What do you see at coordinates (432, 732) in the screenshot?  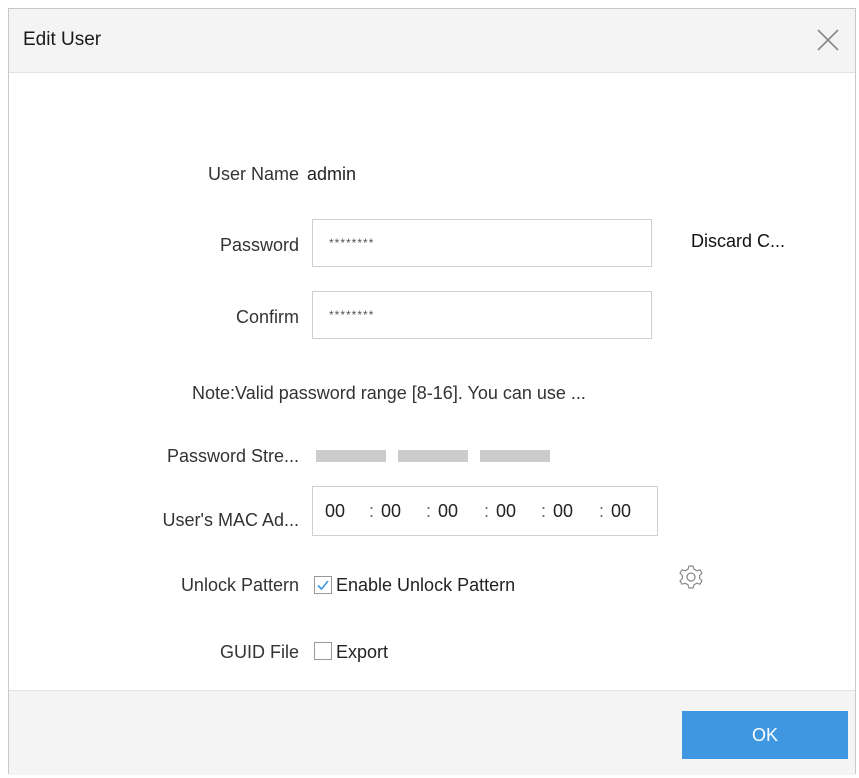 I see `dialog-footer: OK` at bounding box center [432, 732].